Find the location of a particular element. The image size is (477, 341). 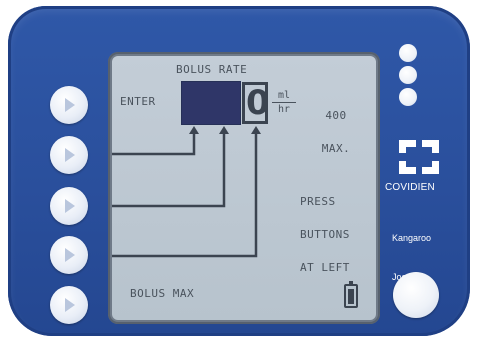

battery-icon is located at coordinates (351, 294).